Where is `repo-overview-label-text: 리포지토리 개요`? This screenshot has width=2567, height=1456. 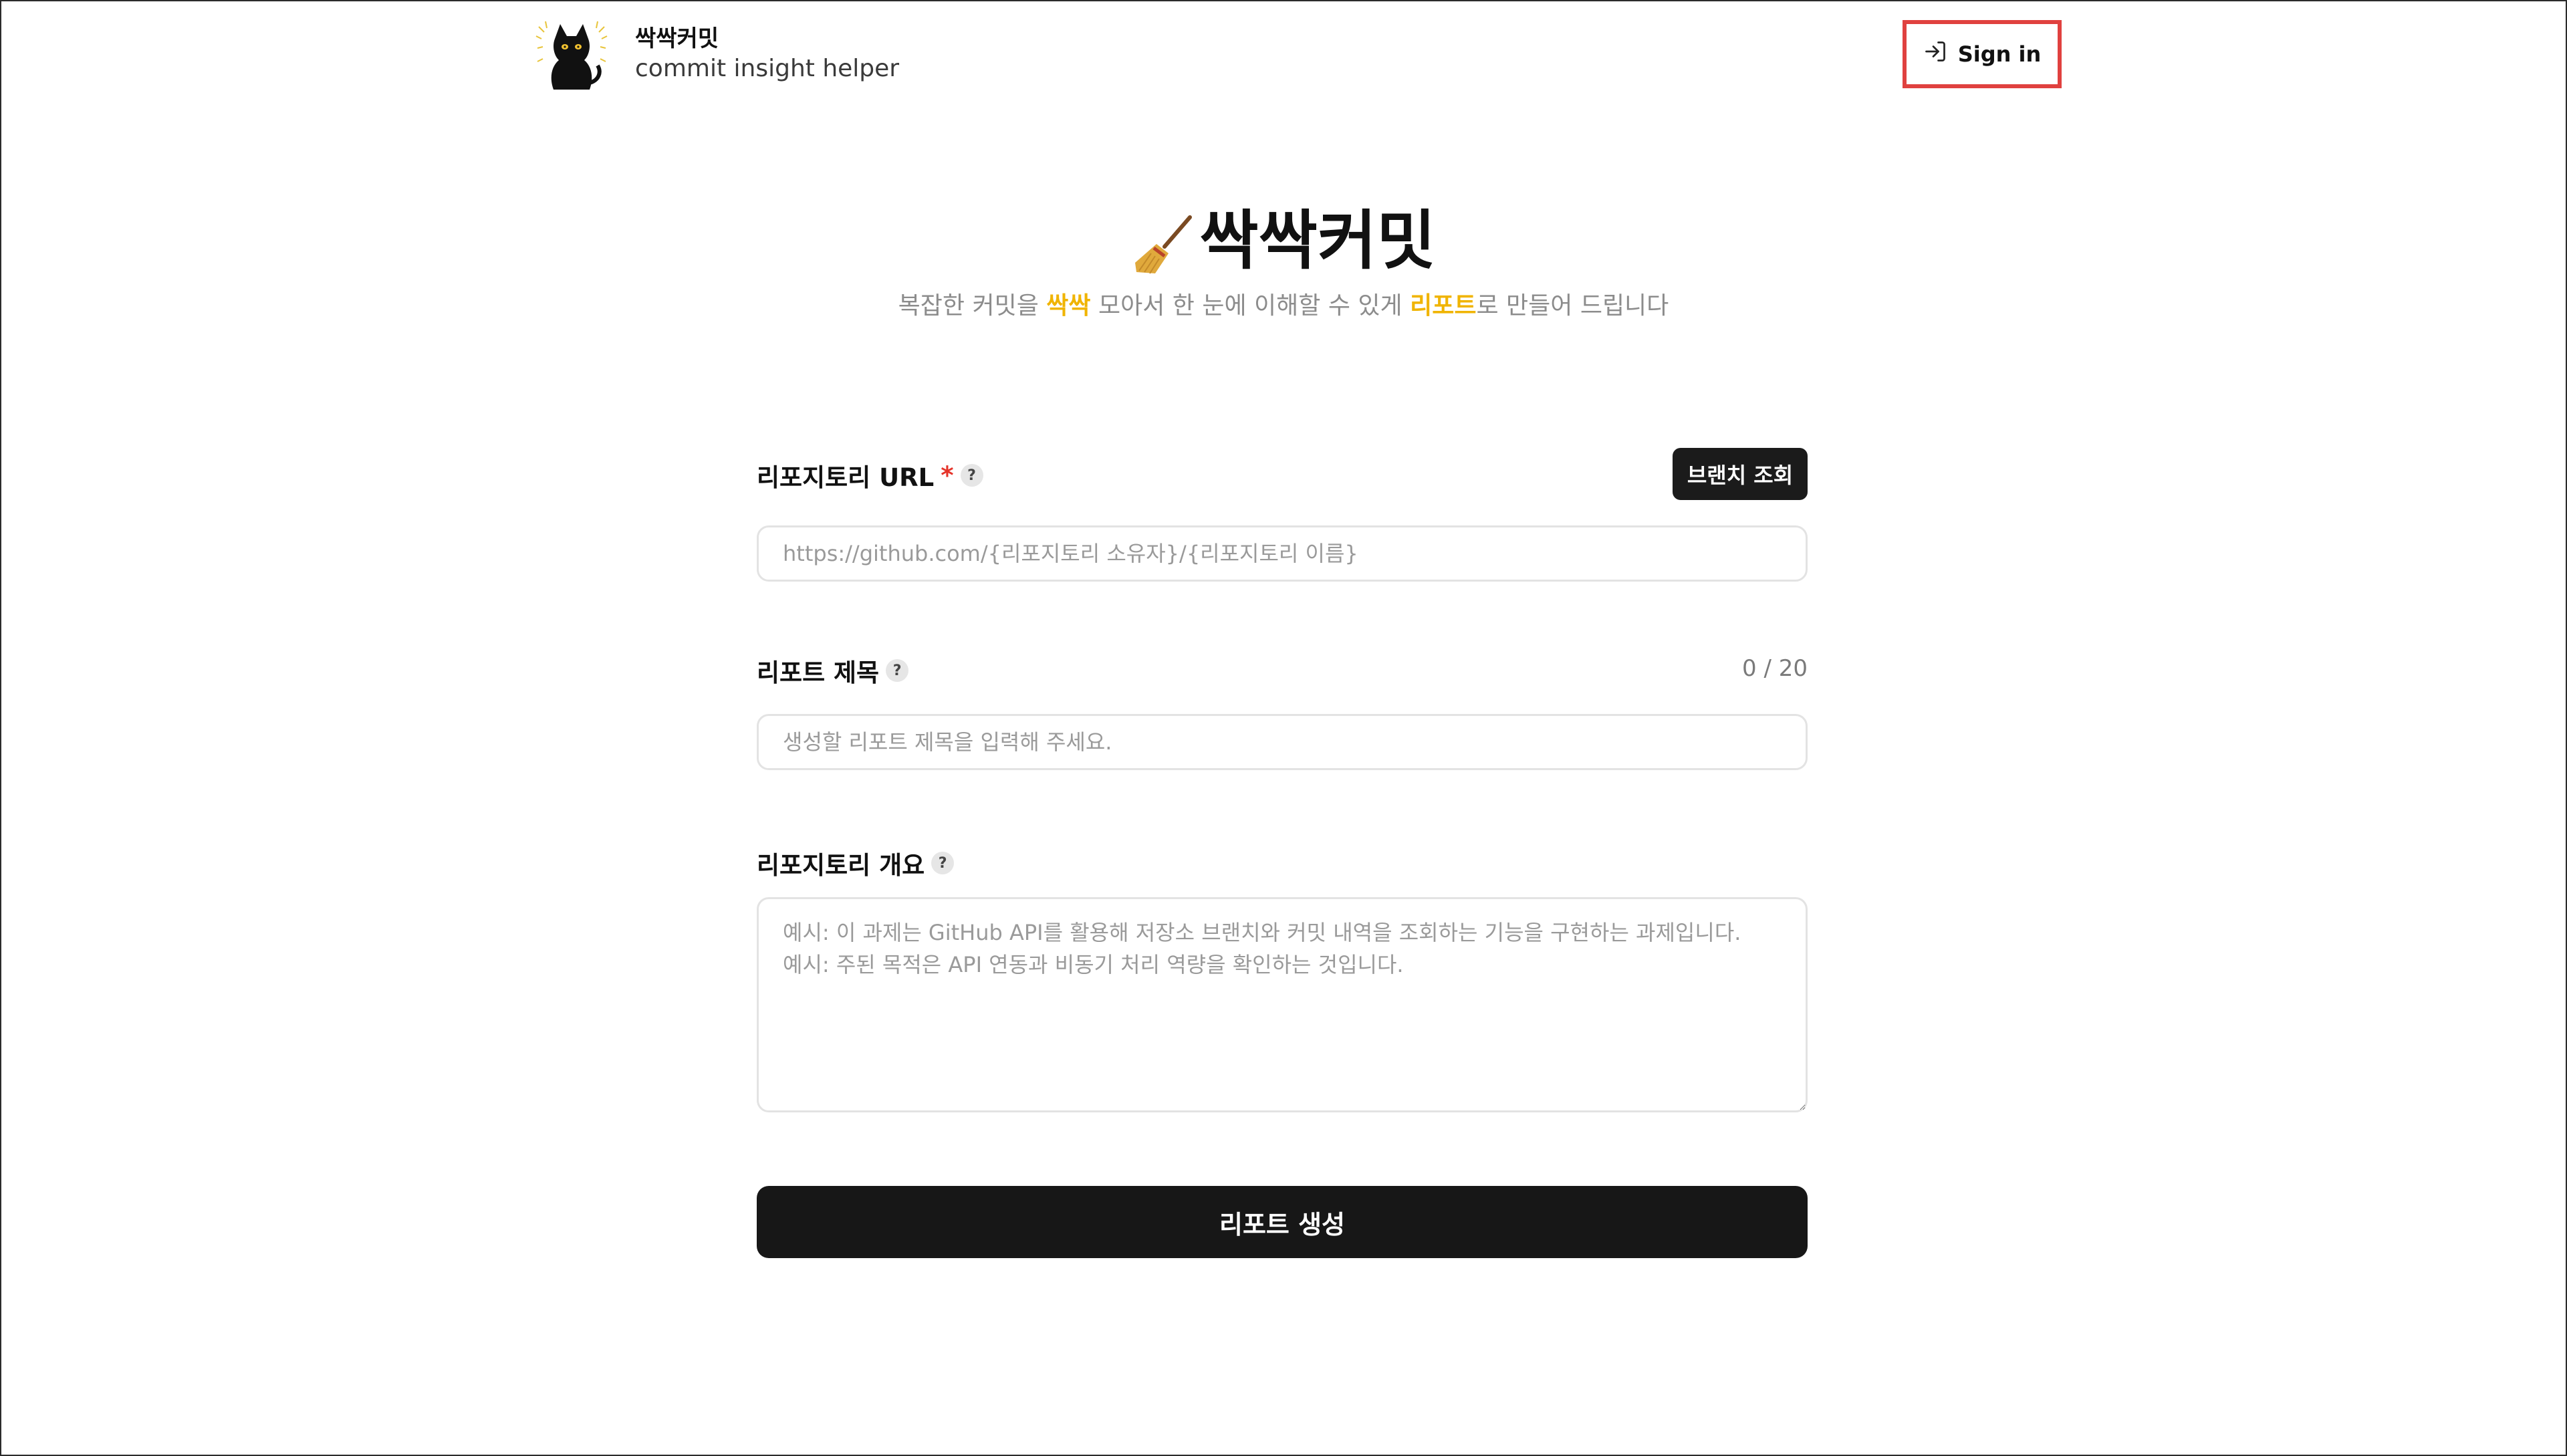
repo-overview-label-text: 리포지토리 개요 is located at coordinates (841, 865).